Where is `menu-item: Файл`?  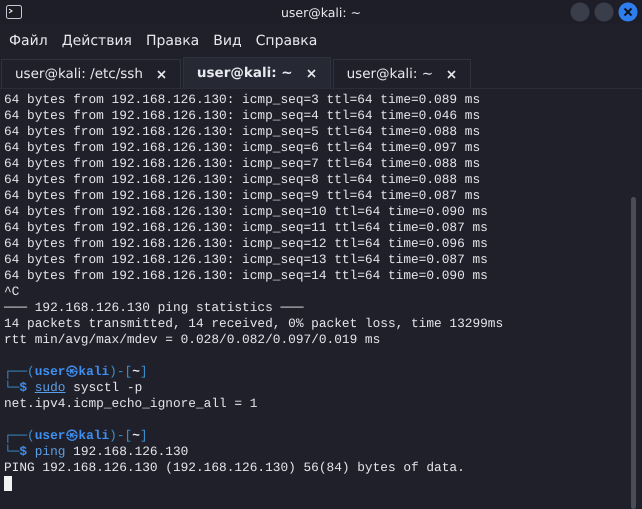
menu-item: Файл is located at coordinates (28, 41).